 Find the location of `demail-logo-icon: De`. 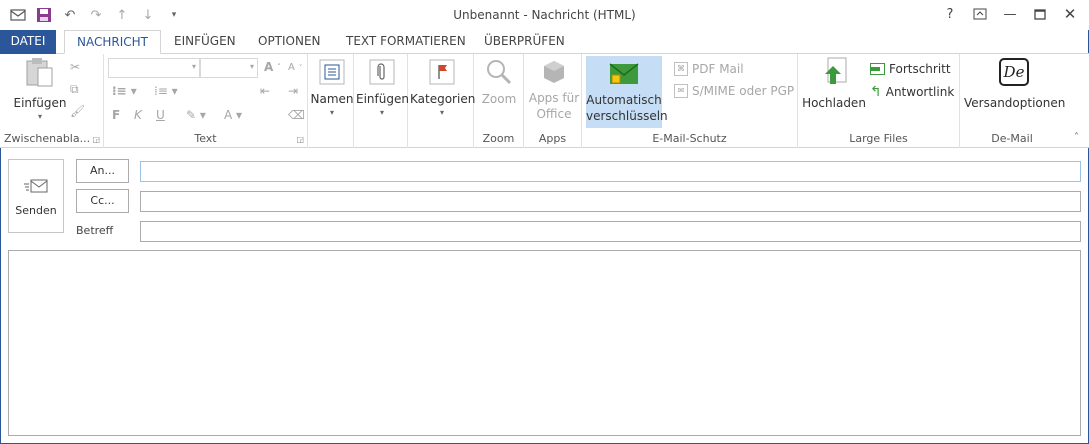

demail-logo-icon: De is located at coordinates (1014, 72).